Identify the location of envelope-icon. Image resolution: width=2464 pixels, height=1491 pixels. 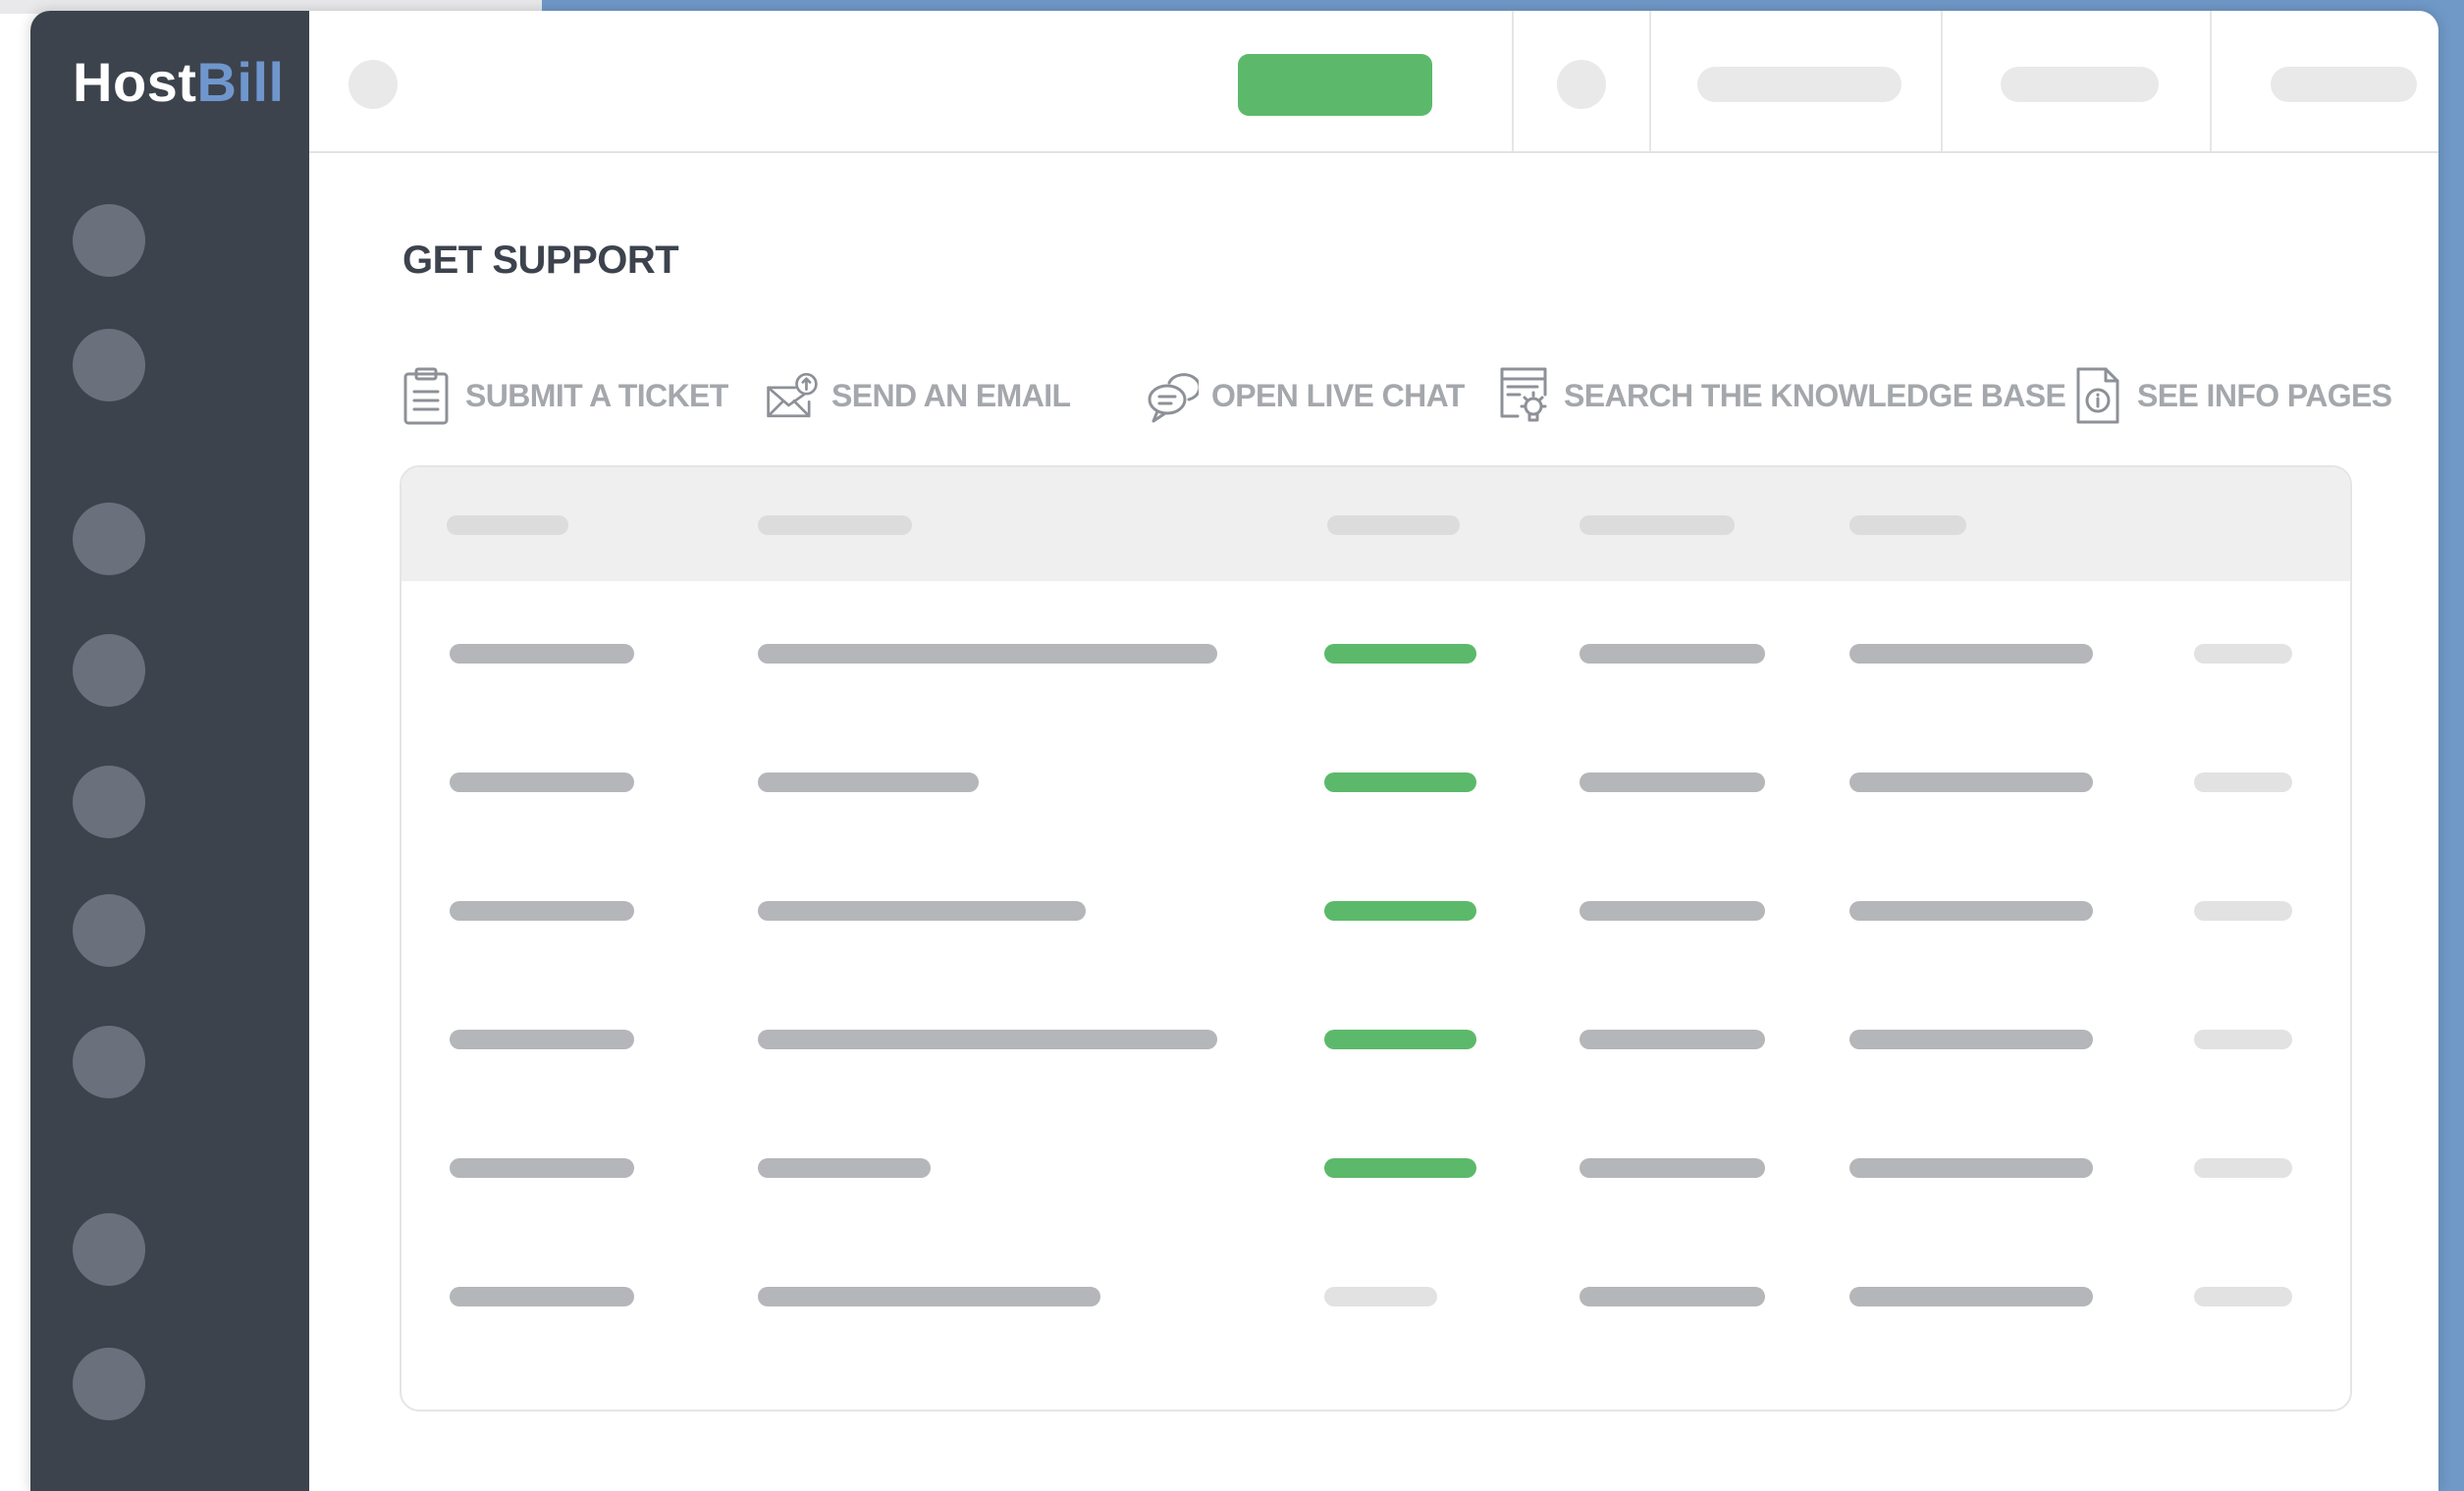
(792, 395).